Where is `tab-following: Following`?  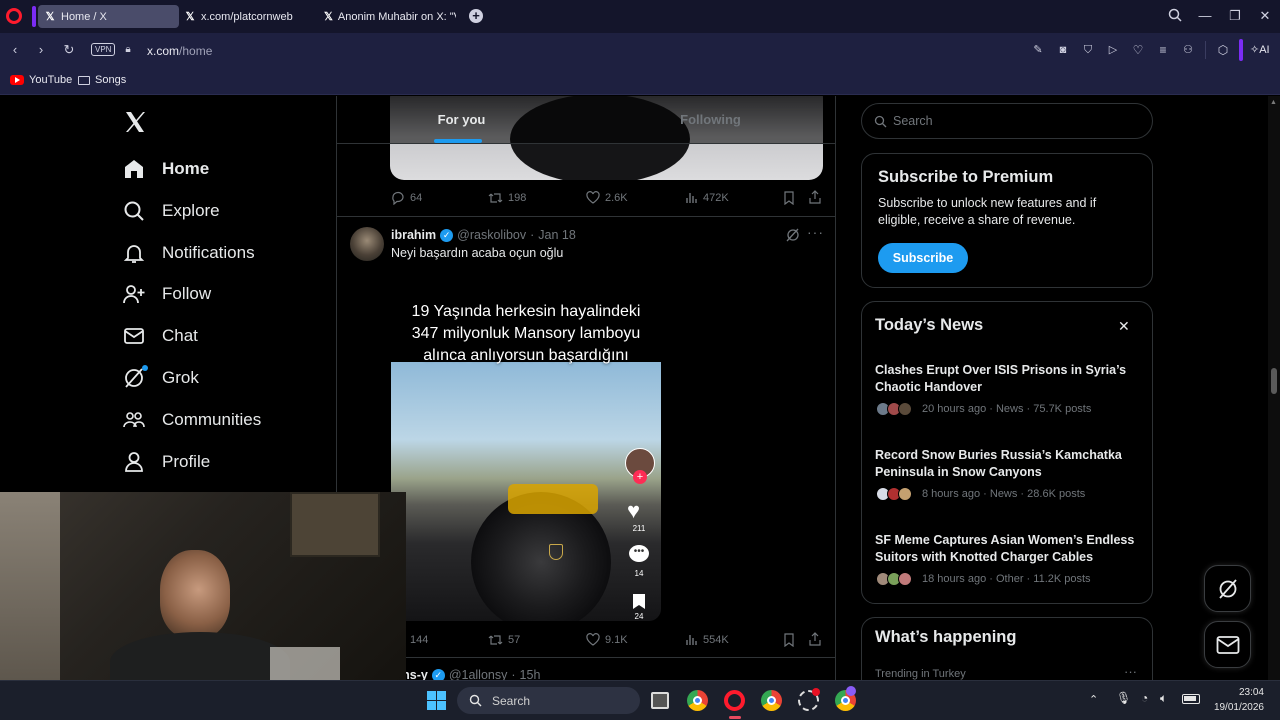 tab-following: Following is located at coordinates (710, 120).